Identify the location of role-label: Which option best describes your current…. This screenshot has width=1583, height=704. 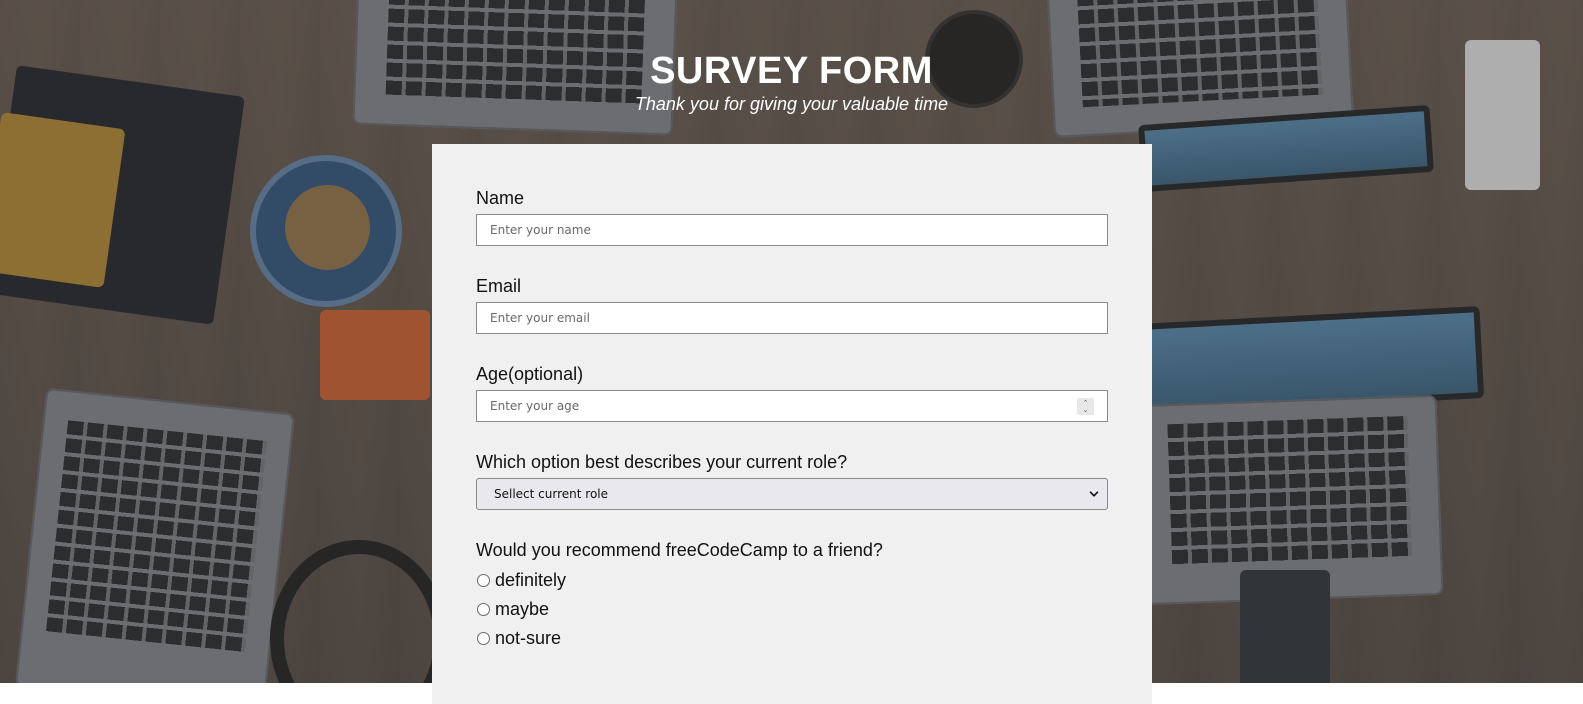
(662, 462).